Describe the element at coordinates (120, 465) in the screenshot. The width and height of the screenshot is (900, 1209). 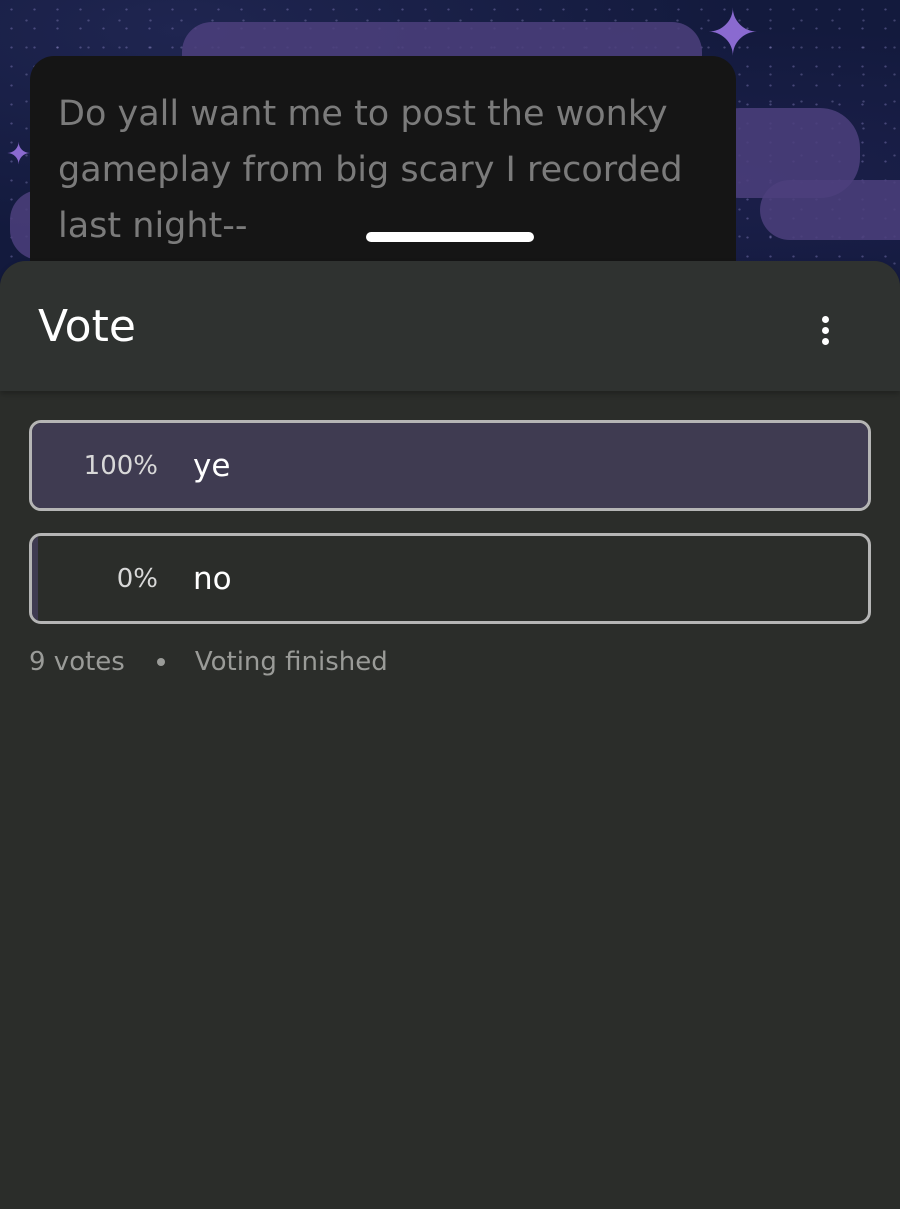
I see `poll-option-percent: 100%` at that location.